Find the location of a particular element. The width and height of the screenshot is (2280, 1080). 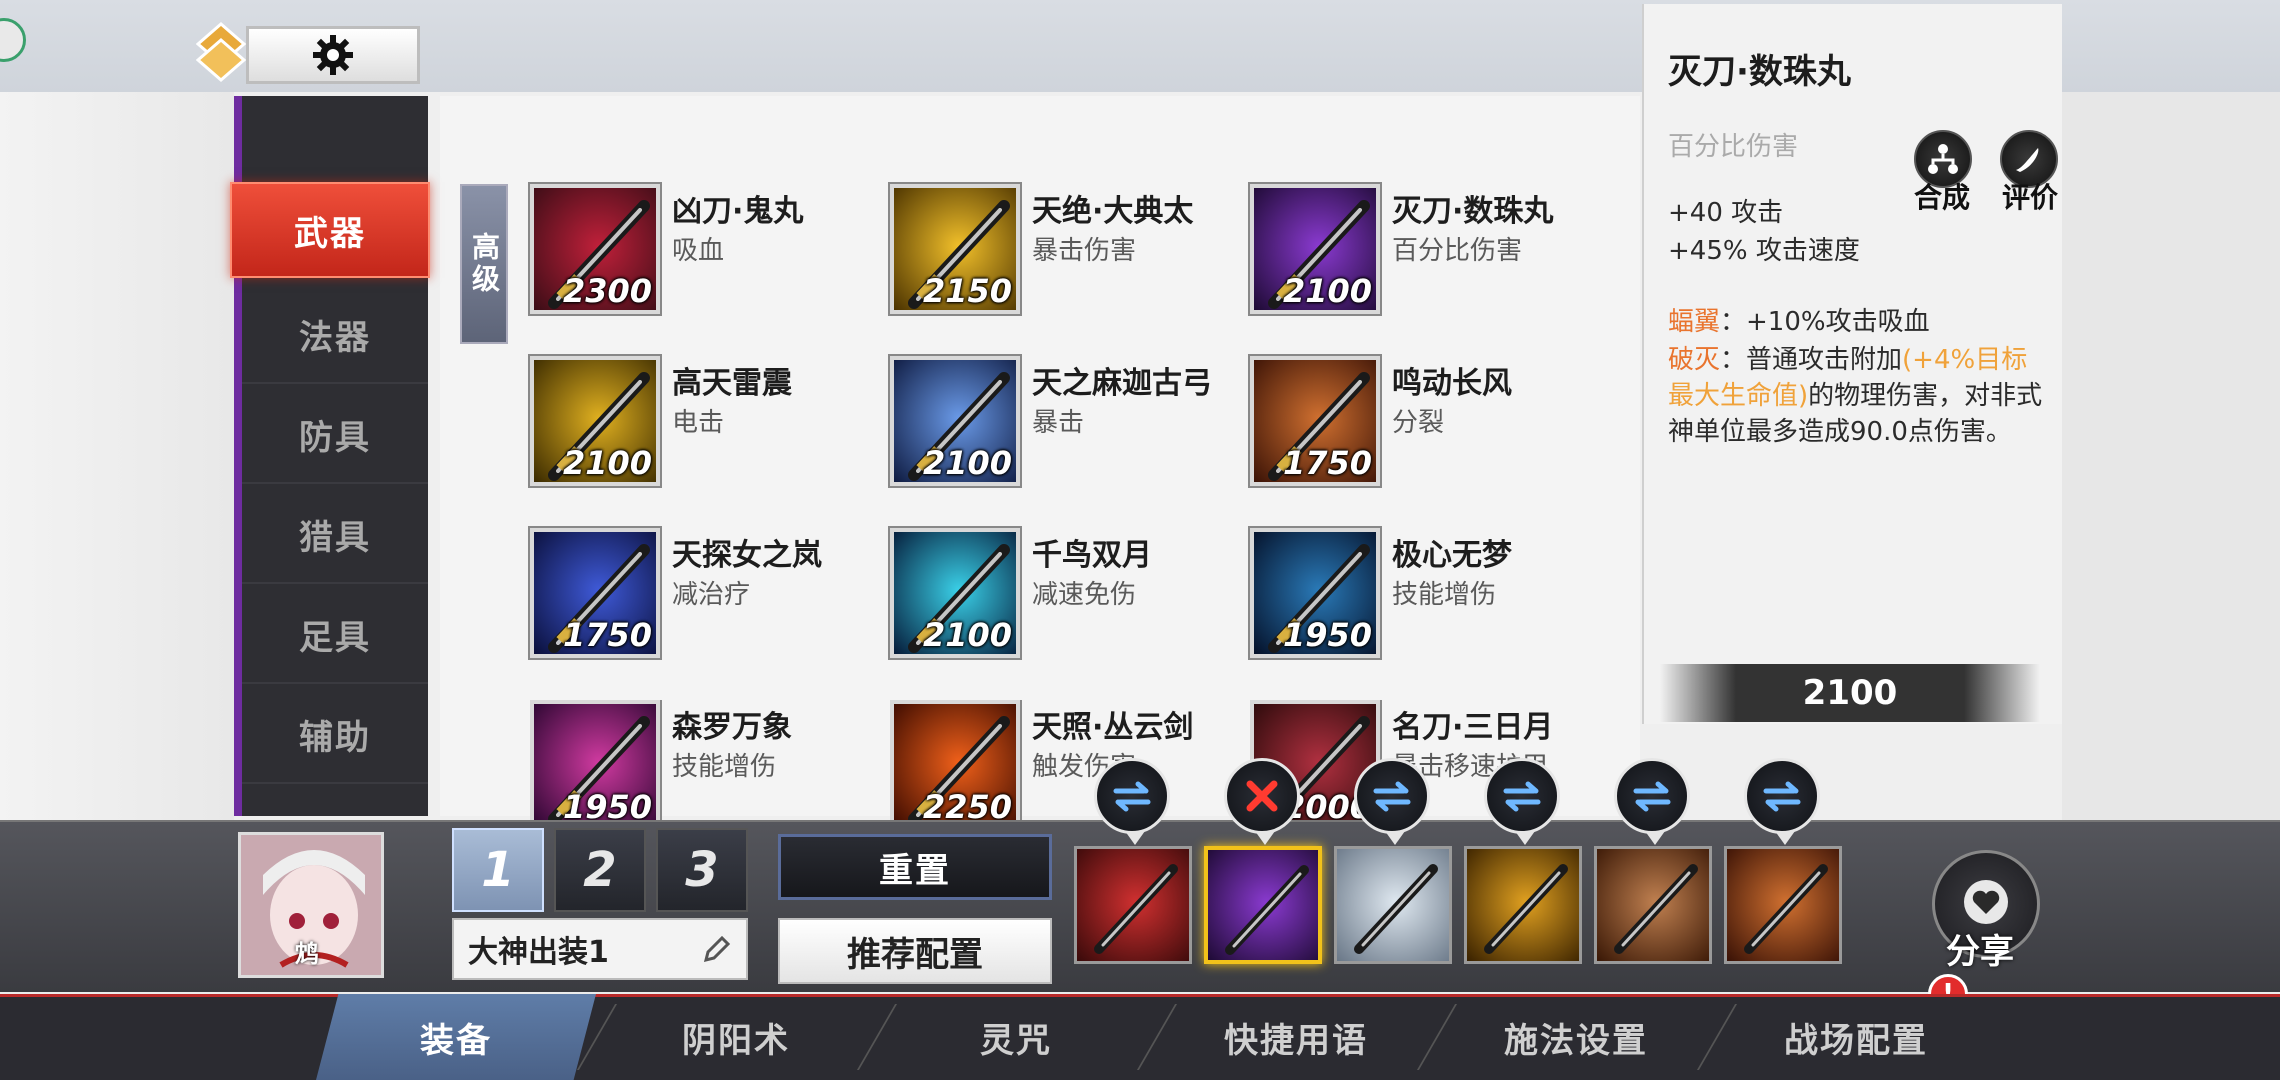

category-tab: 猎具 is located at coordinates (335, 535).